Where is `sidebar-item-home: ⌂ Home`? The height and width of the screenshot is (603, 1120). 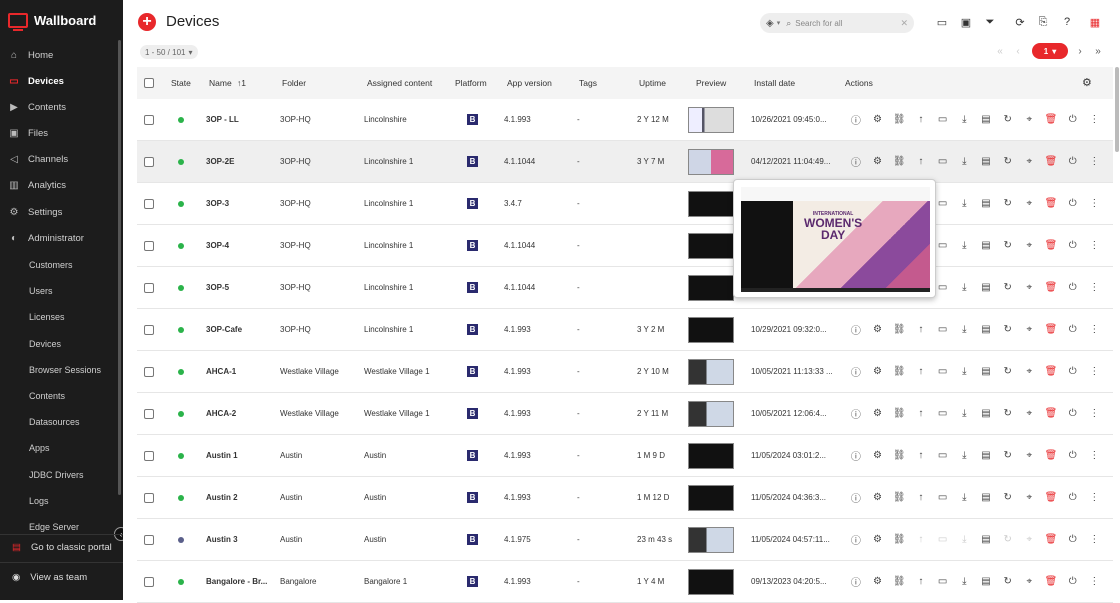
sidebar-item-home: ⌂ Home is located at coordinates (59, 55).